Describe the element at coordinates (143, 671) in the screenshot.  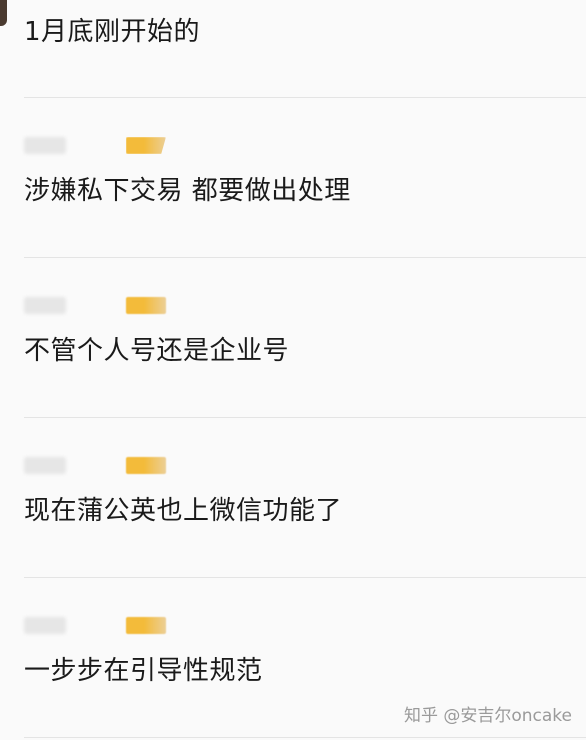
I see `comment-text: 一步步在引导性规范` at that location.